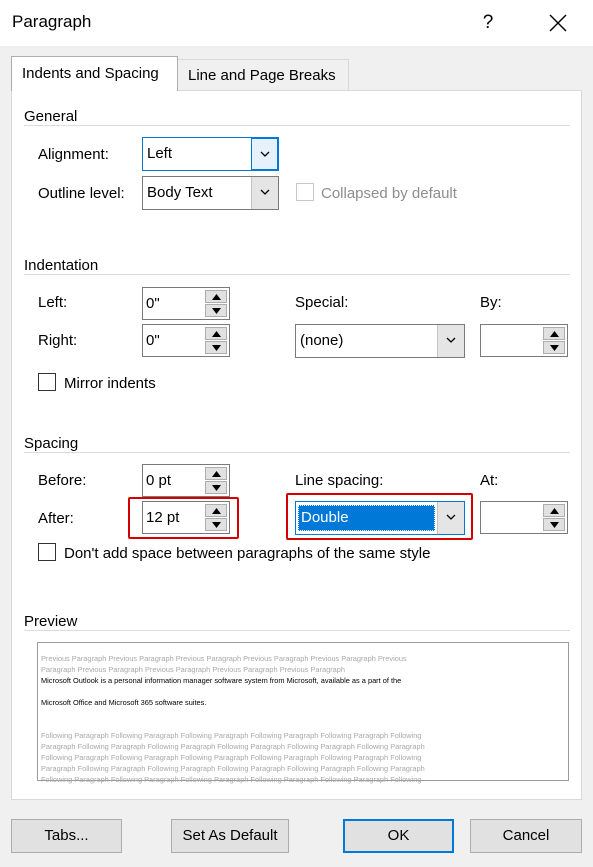 This screenshot has height=867, width=593. I want to click on special-select: (none), so click(380, 341).